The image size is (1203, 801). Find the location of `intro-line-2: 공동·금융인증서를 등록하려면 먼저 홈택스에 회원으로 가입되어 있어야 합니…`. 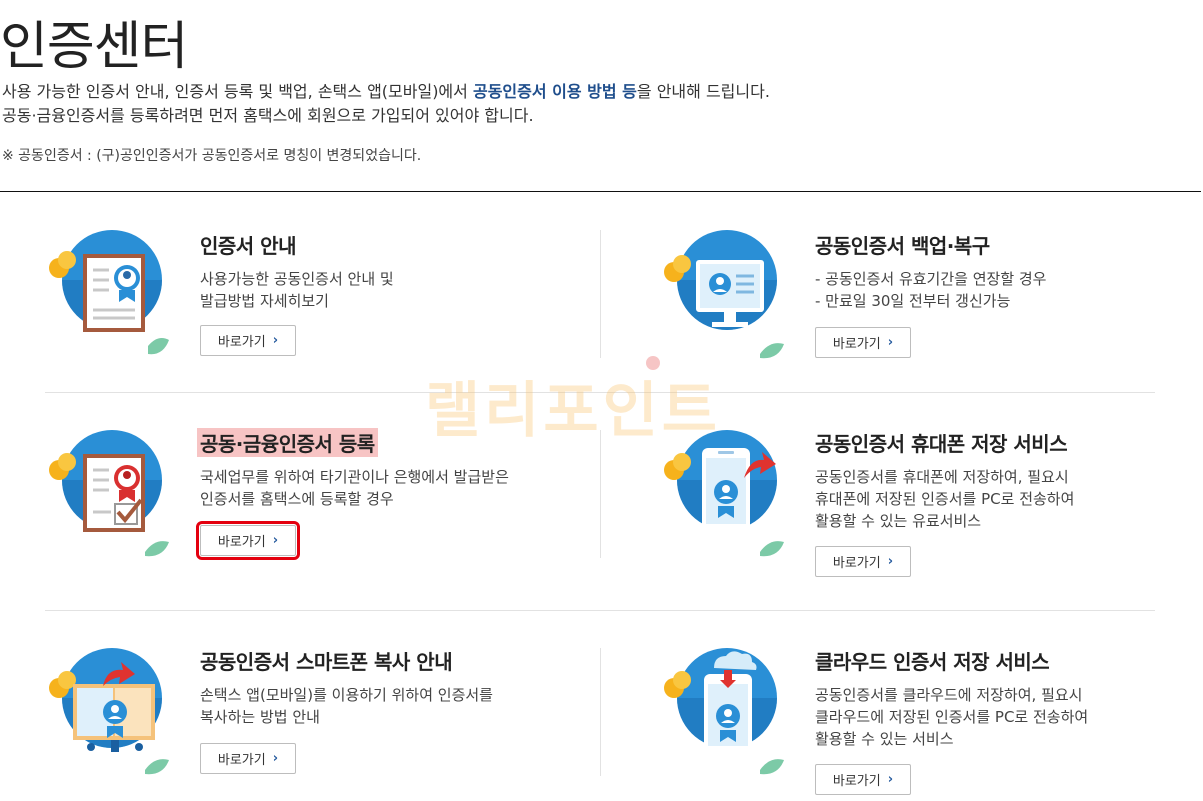

intro-line-2: 공동·금융인증서를 등록하려면 먼저 홈택스에 회원으로 가입되어 있어야 합니… is located at coordinates (268, 115).